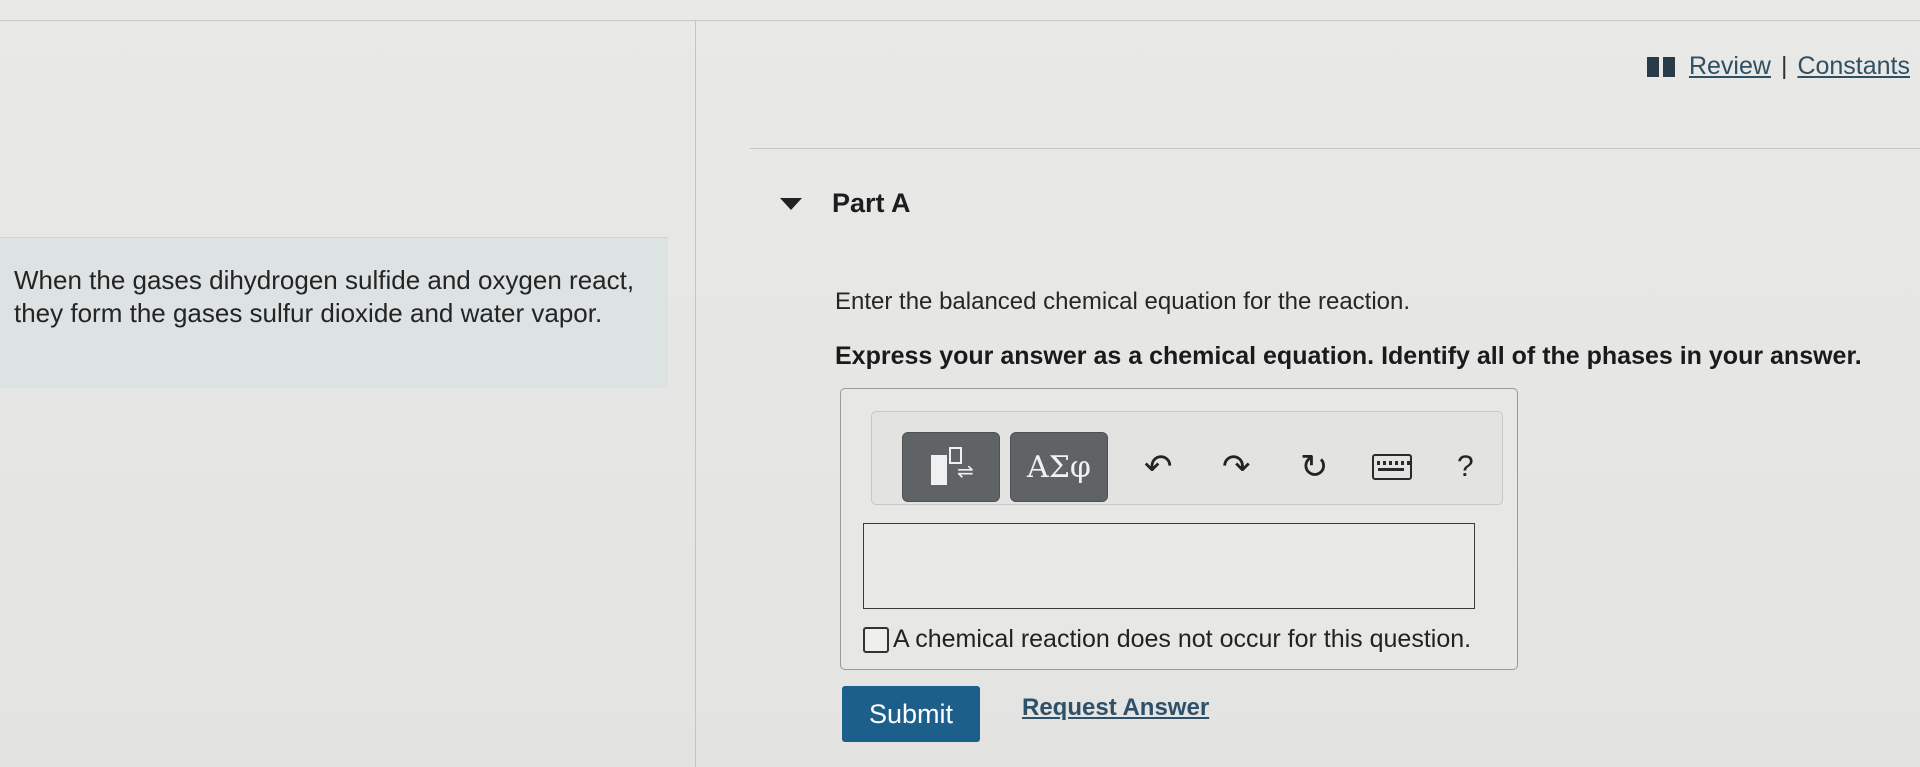 Image resolution: width=1920 pixels, height=767 pixels. I want to click on request-answer-link: Request Answer, so click(1115, 708).